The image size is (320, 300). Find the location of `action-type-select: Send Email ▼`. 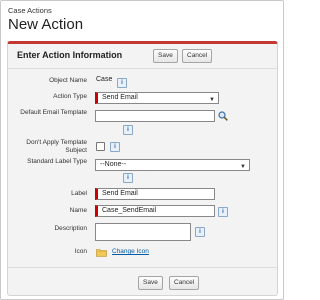

action-type-select: Send Email ▼ is located at coordinates (157, 98).